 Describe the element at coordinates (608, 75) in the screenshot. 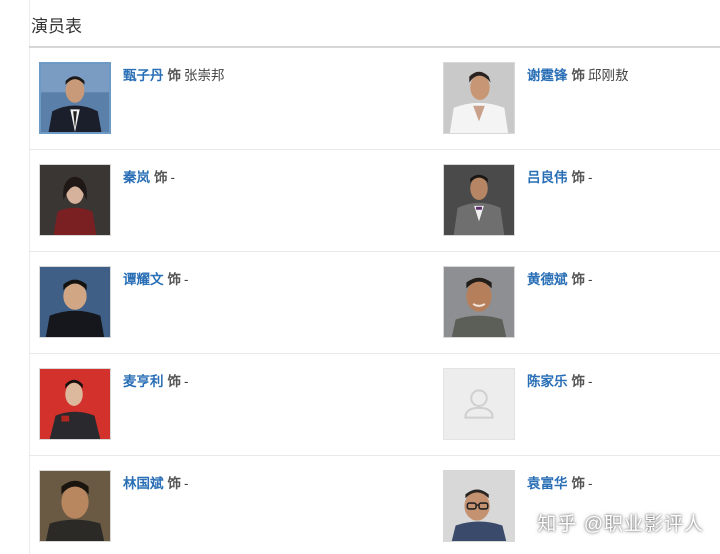

I see `role-name: 邱刚敖` at that location.